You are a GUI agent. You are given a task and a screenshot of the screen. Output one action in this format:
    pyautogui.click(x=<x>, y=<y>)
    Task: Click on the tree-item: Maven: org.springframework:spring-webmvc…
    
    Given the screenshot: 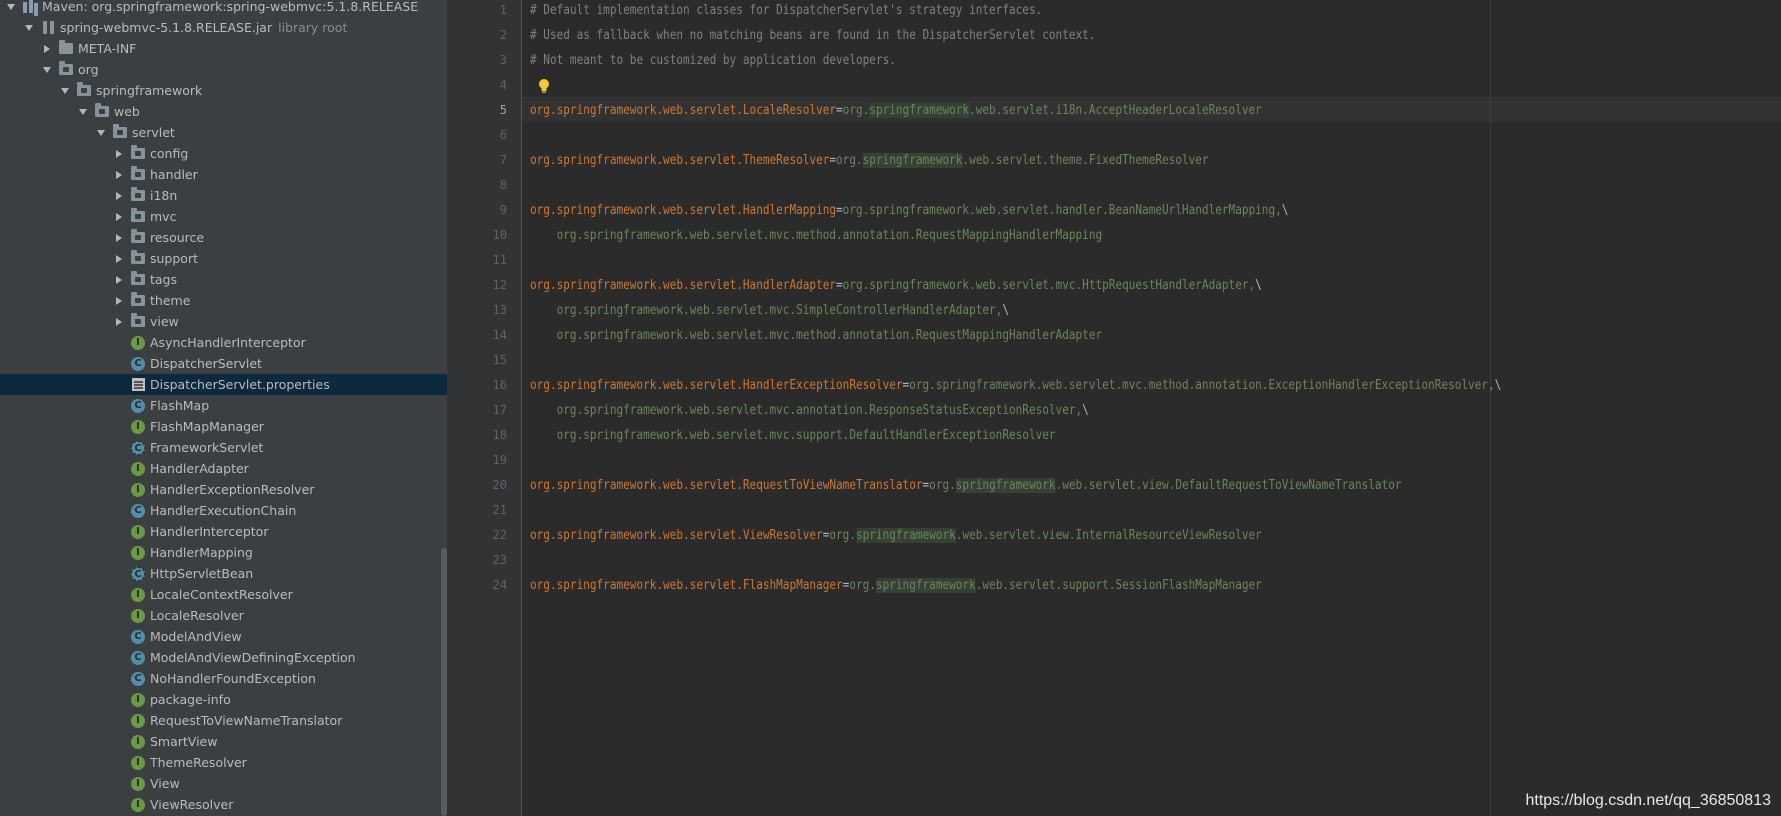 What is the action you would take?
    pyautogui.click(x=222, y=8)
    